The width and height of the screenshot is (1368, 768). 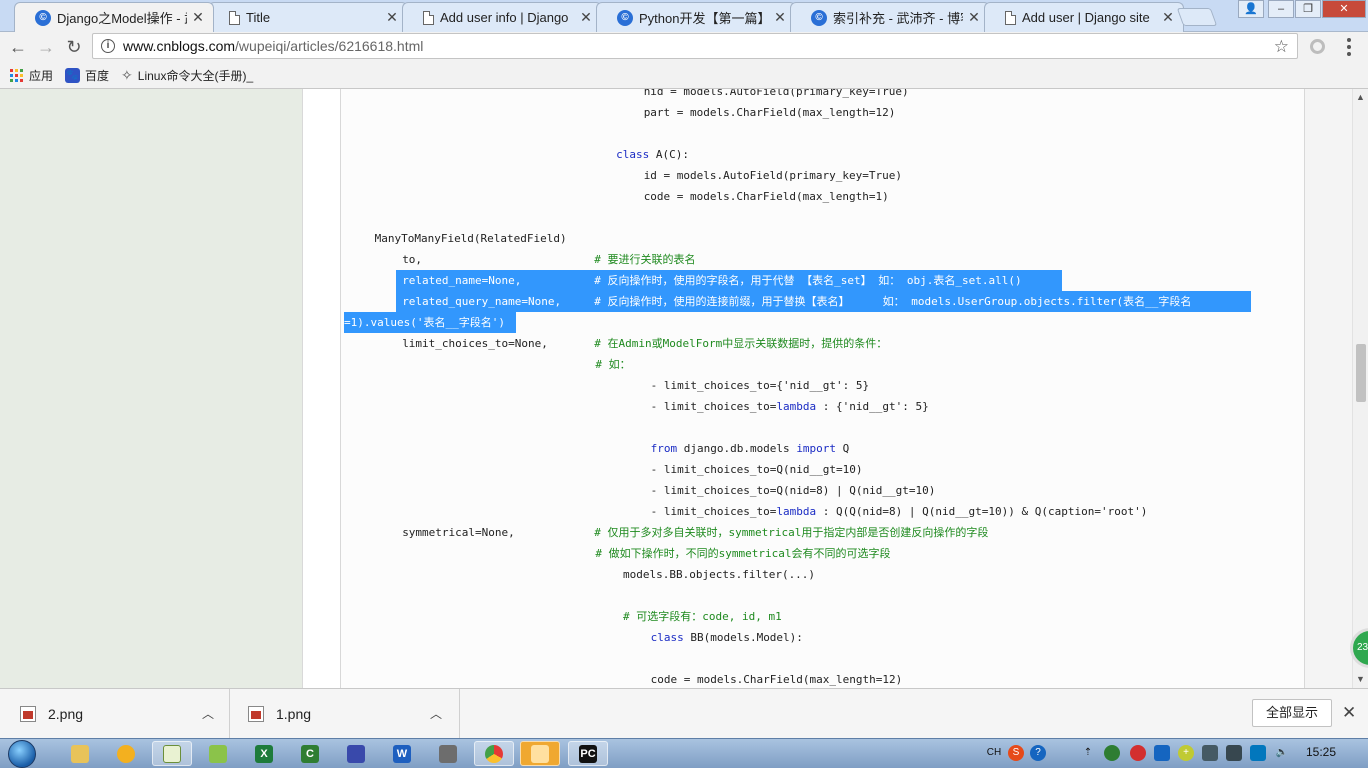 What do you see at coordinates (770, 112) in the screenshot?
I see `code-line: part = models.CharField(max_length=12)` at bounding box center [770, 112].